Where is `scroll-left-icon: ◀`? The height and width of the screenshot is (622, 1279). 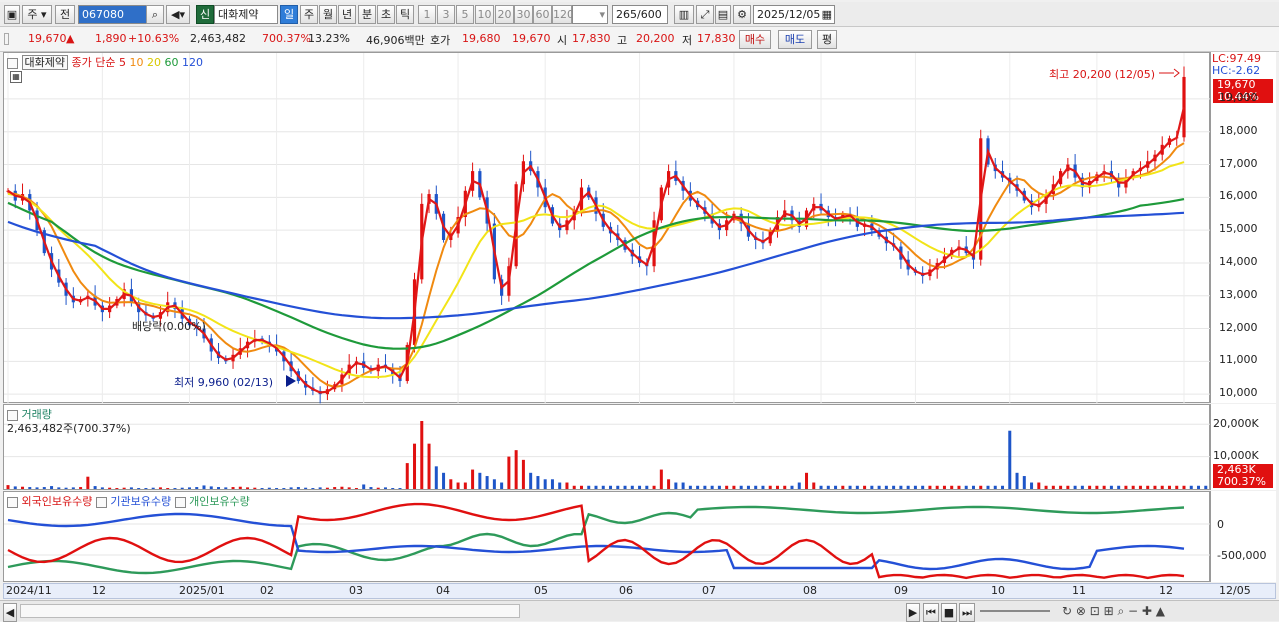
scroll-left-icon: ◀ is located at coordinates (10, 612).